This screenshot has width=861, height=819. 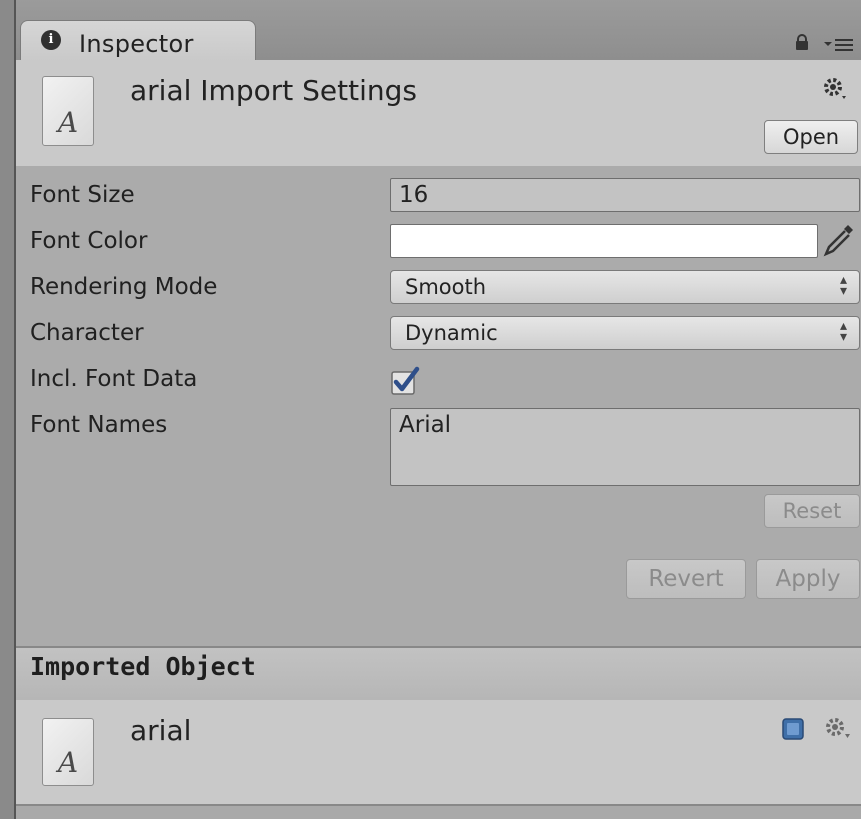 What do you see at coordinates (625, 195) in the screenshot?
I see `font-size-field: 16` at bounding box center [625, 195].